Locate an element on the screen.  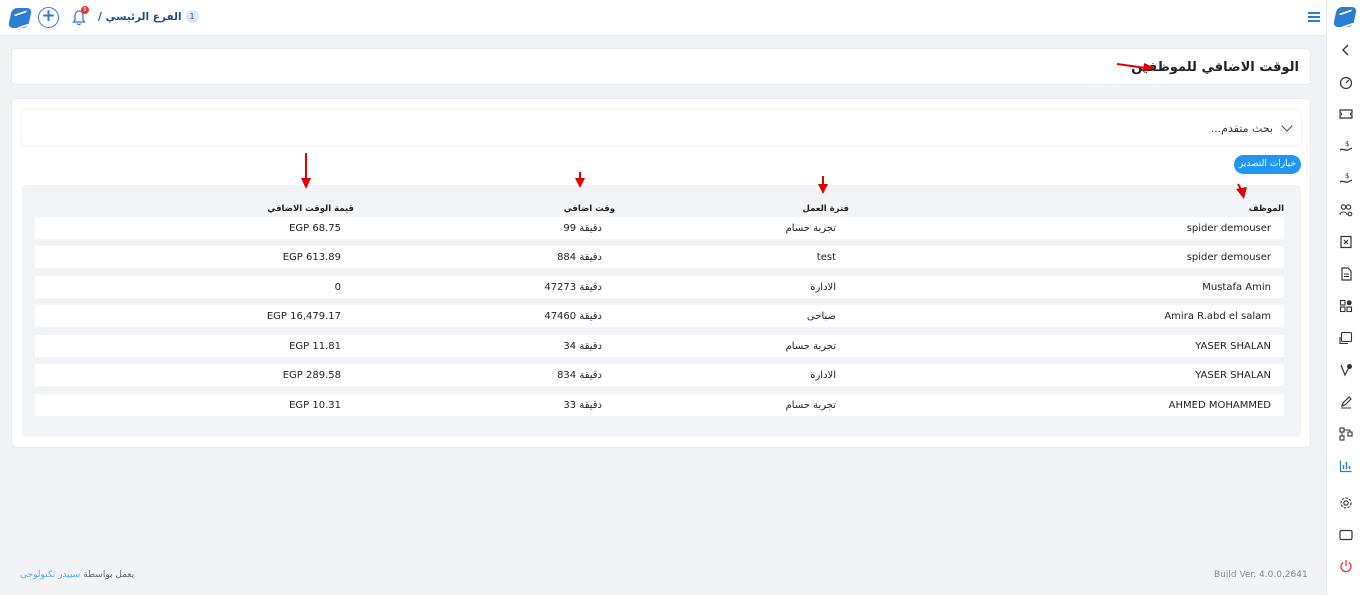
column-header-shift: فترة العمل is located at coordinates (826, 209).